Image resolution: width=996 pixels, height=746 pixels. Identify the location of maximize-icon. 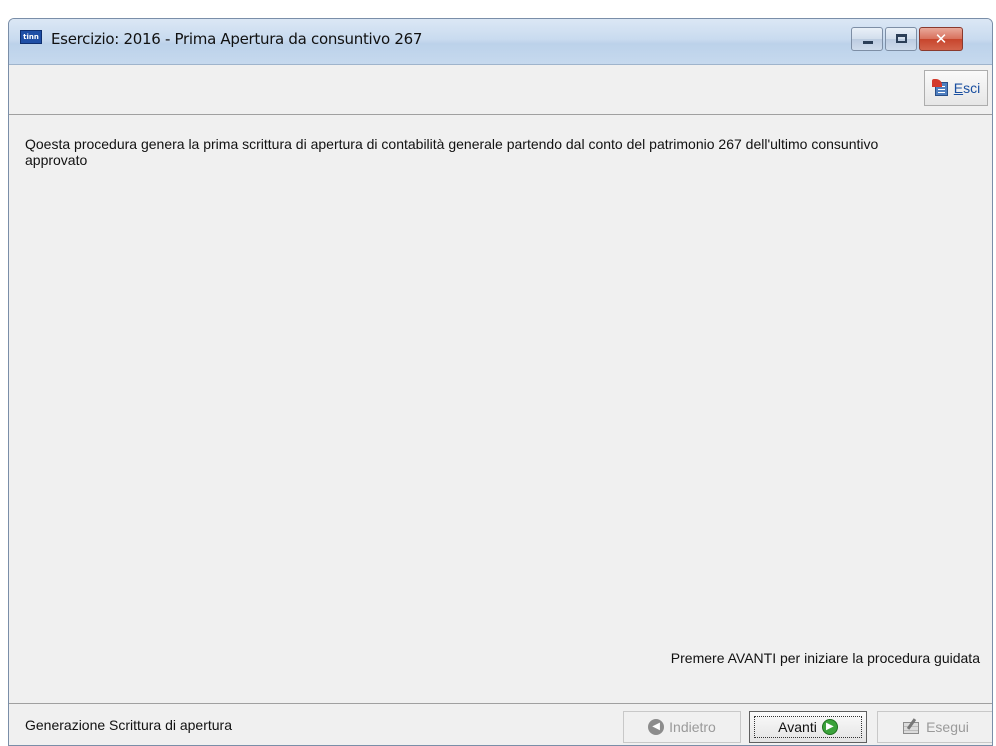
(901, 38).